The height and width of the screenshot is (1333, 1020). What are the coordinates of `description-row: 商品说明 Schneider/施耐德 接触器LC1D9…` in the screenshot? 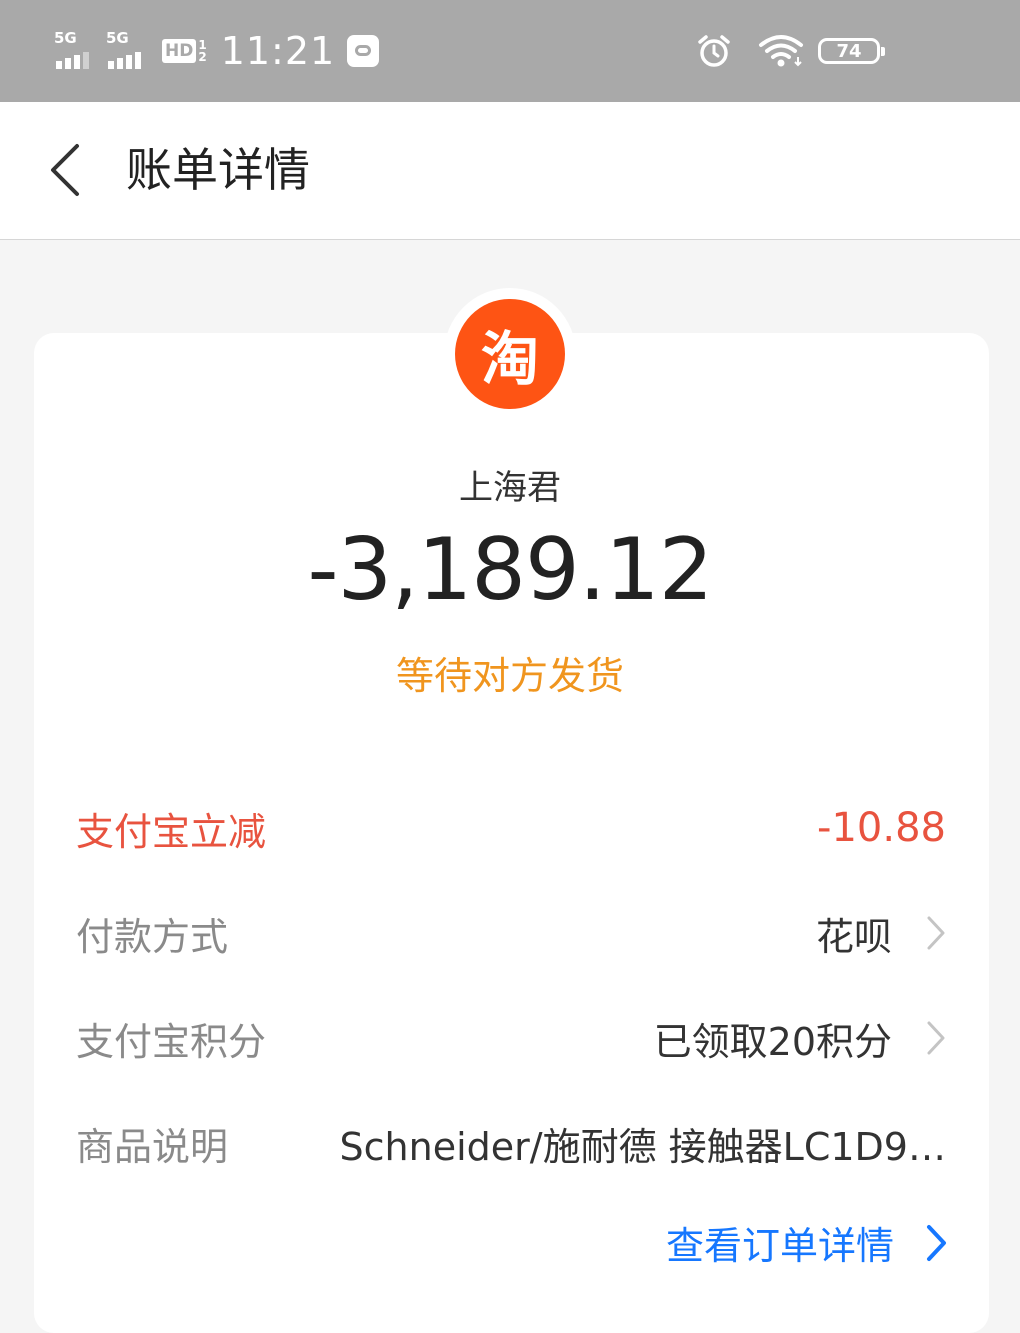 It's located at (511, 1143).